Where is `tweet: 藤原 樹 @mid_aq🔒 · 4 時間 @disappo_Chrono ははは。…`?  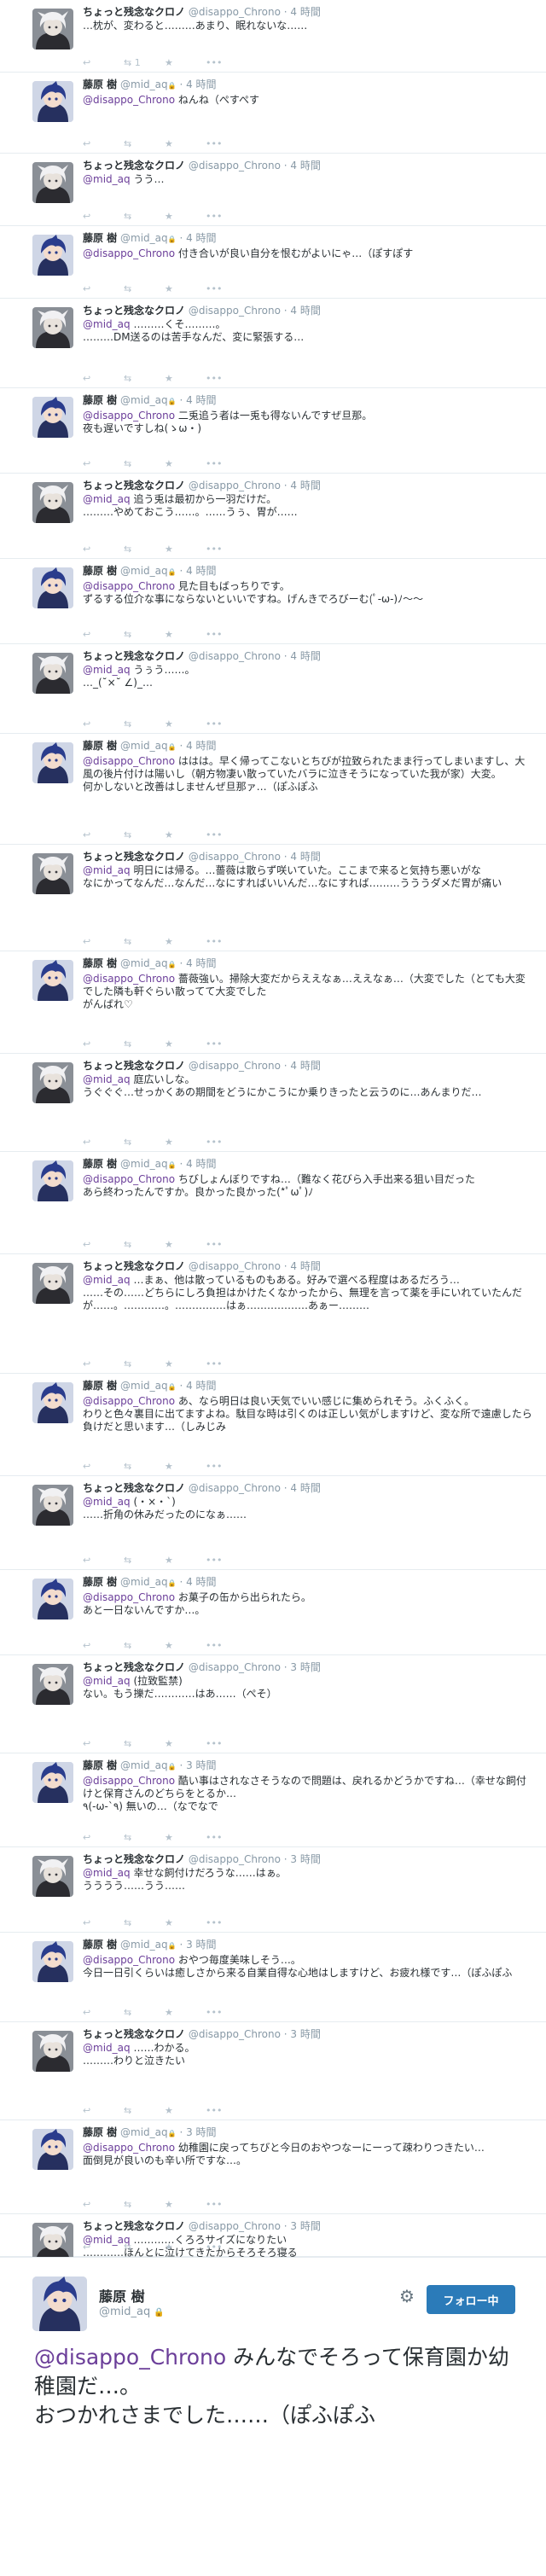
tweet: 藤原 樹 @mid_aq🔒 · 4 時間 @disappo_Chrono ははは。… is located at coordinates (273, 790).